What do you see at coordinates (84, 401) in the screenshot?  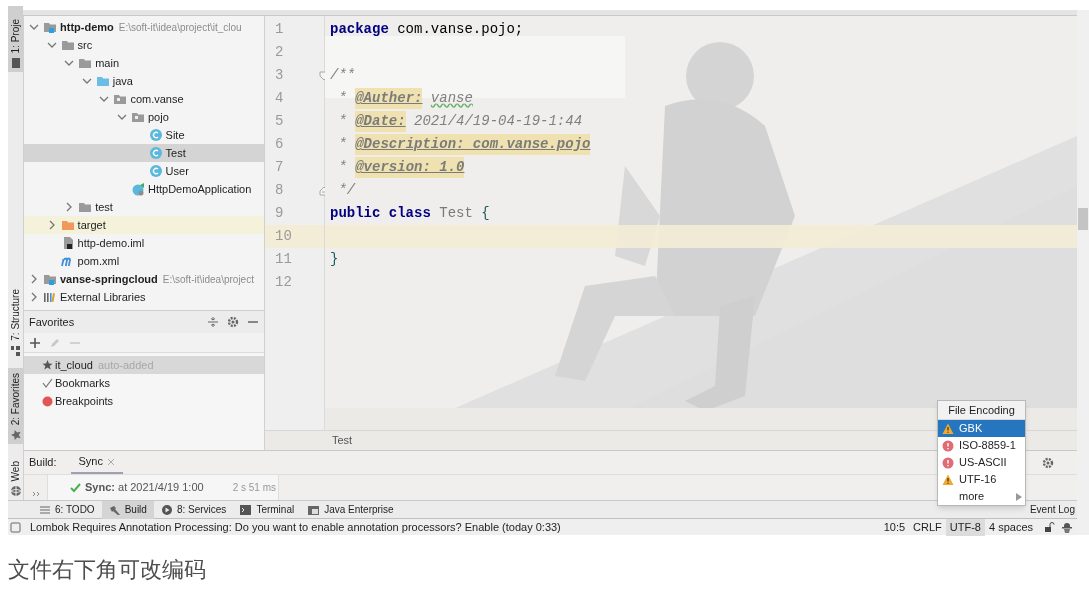 I see `item-label: Breakpoints` at bounding box center [84, 401].